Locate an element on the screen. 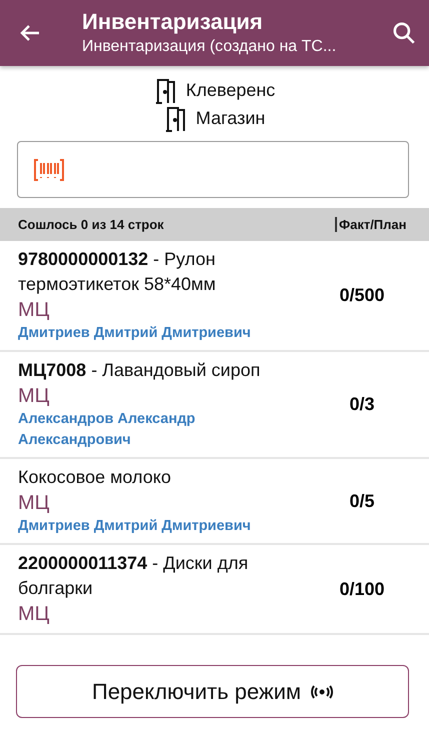 The height and width of the screenshot is (738, 429). search-icon is located at coordinates (404, 33).